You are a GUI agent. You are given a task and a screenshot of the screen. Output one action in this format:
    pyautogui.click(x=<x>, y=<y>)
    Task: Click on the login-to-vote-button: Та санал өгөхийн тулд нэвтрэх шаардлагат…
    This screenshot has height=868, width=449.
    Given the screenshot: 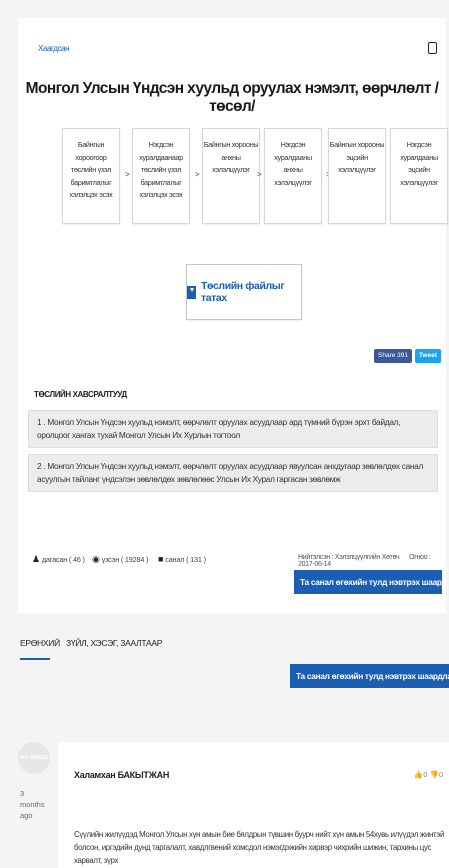 What is the action you would take?
    pyautogui.click(x=368, y=582)
    